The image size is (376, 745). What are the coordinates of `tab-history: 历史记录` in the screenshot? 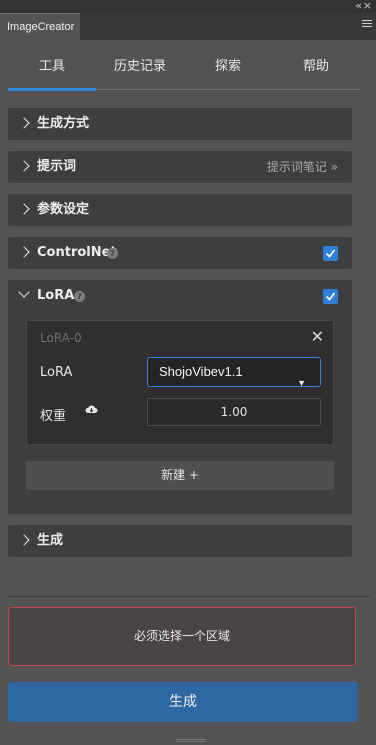 It's located at (140, 71).